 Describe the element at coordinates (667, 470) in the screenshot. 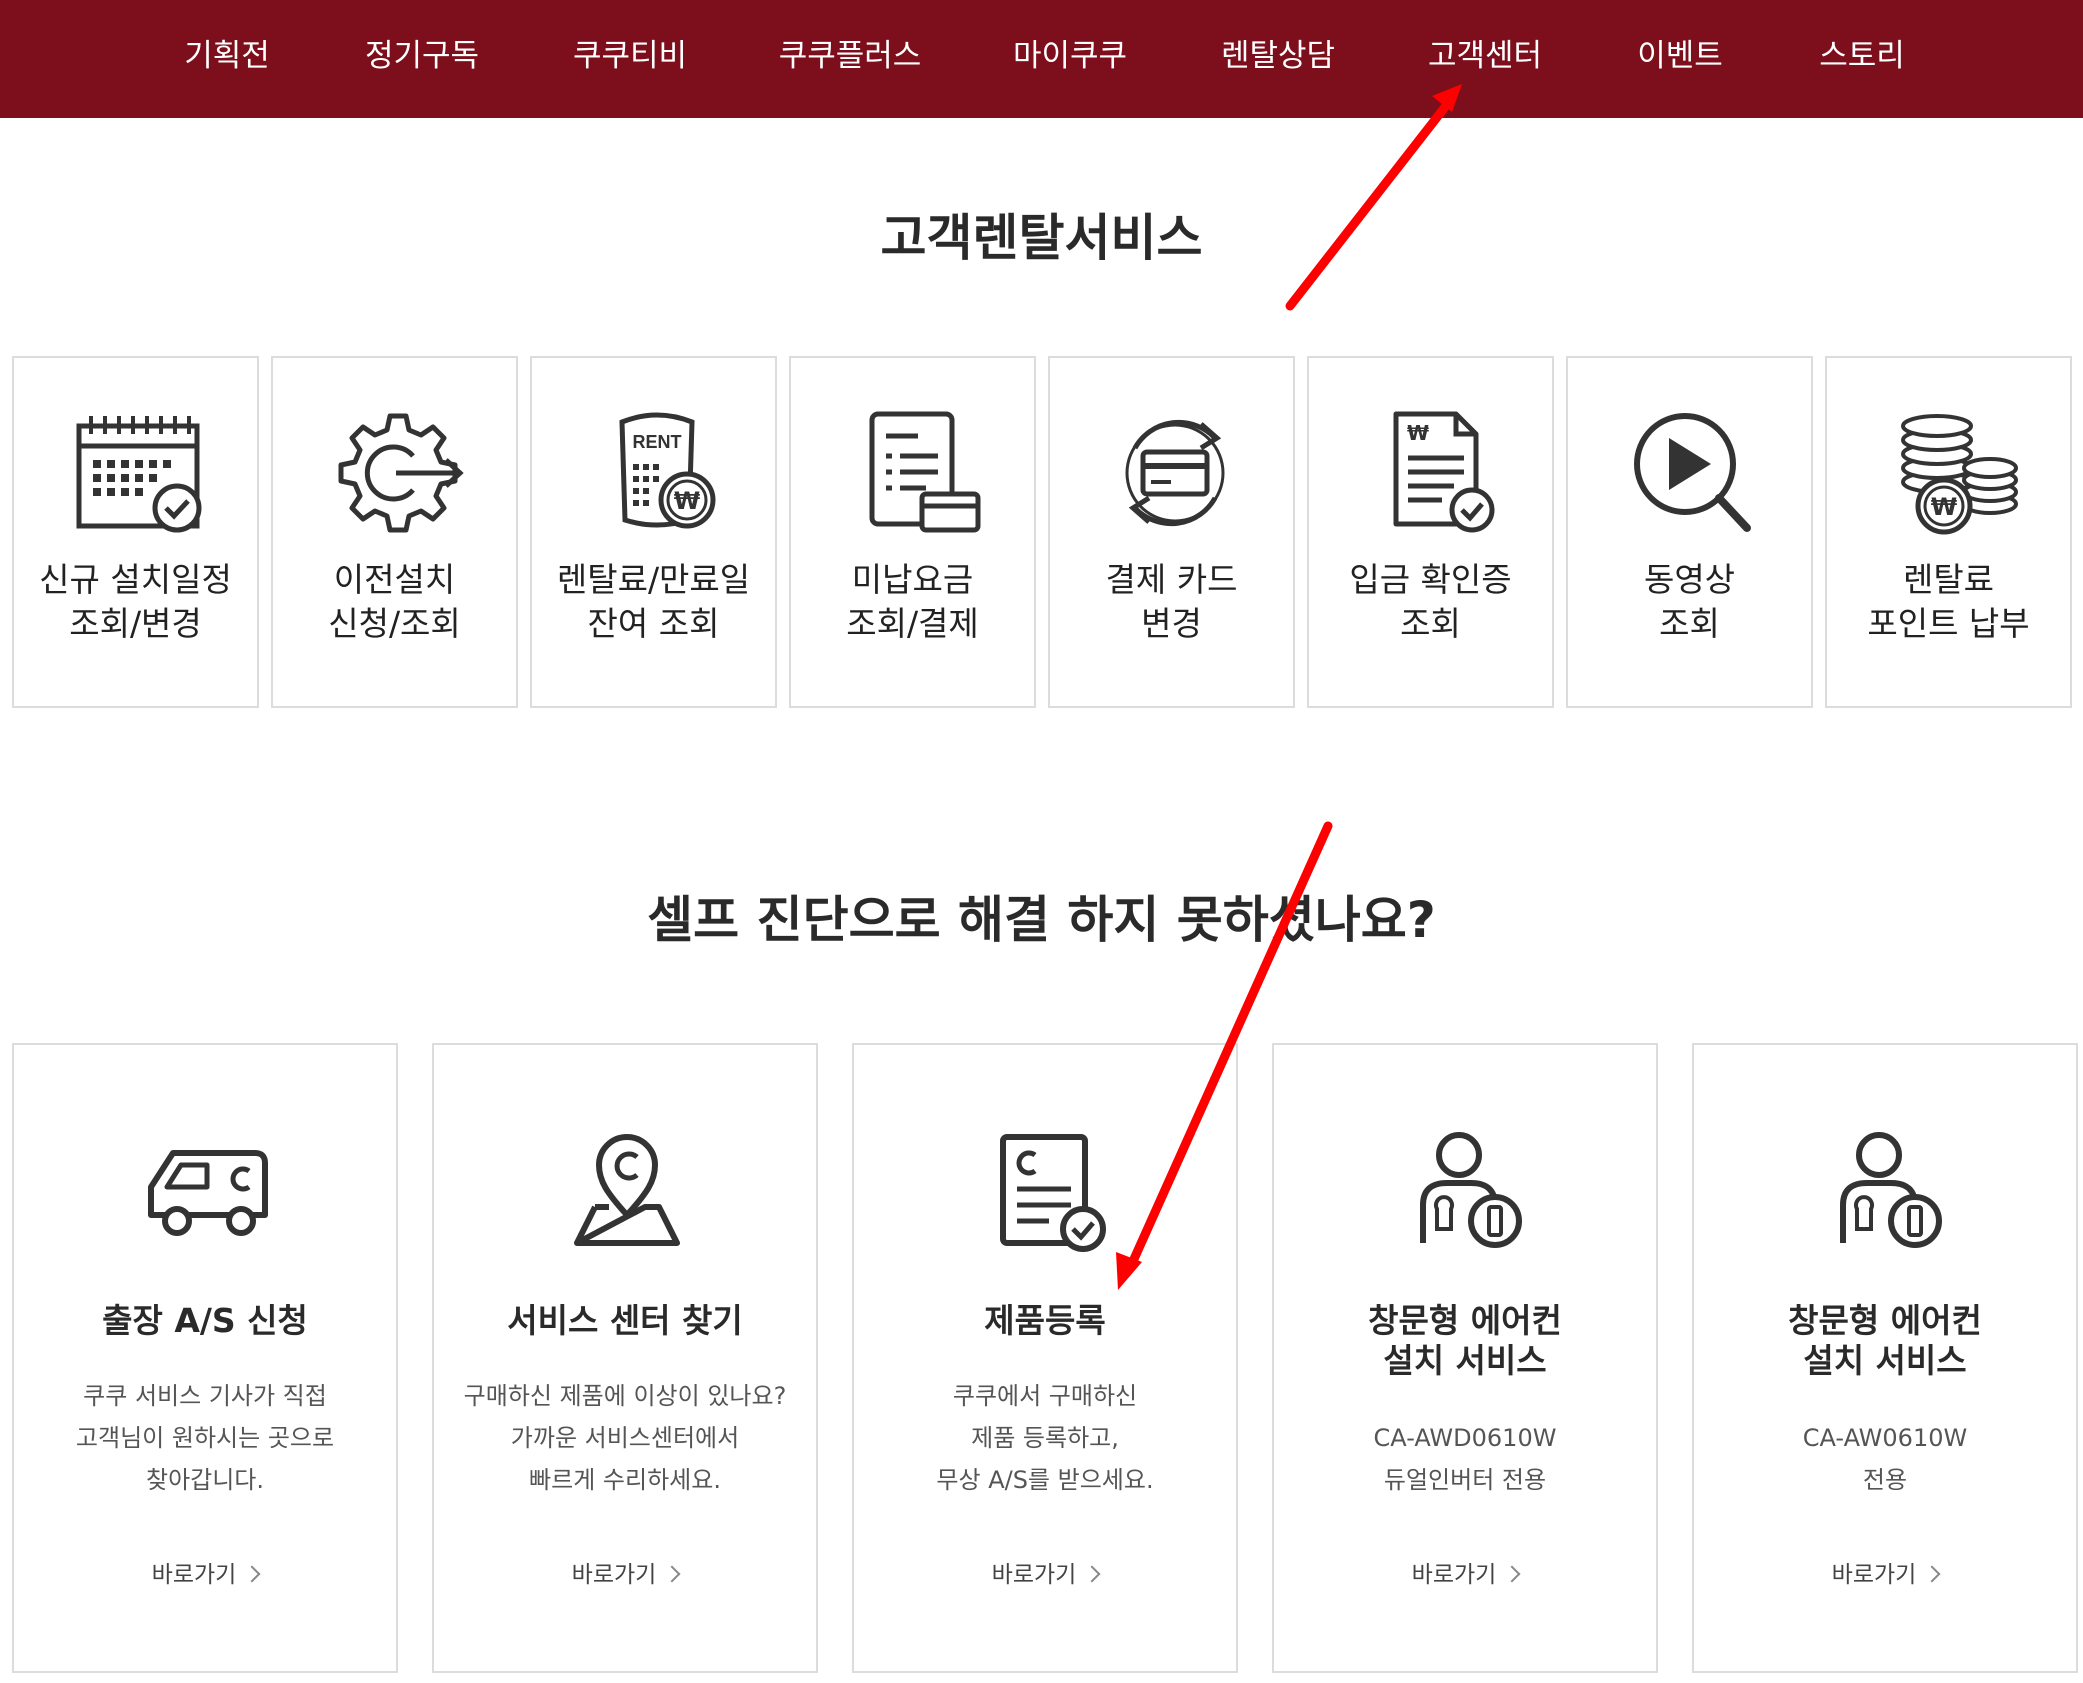

I see `rent-won-icon: RENT ₩` at that location.